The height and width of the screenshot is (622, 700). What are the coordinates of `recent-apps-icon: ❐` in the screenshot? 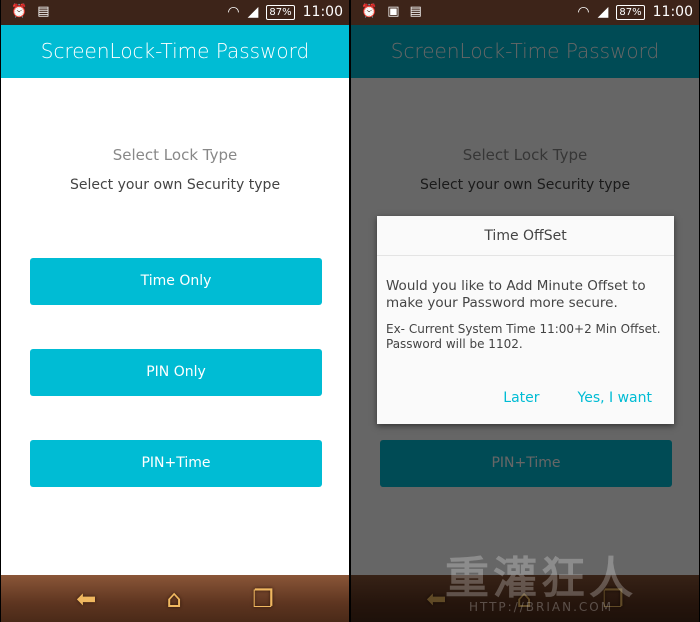 It's located at (263, 599).